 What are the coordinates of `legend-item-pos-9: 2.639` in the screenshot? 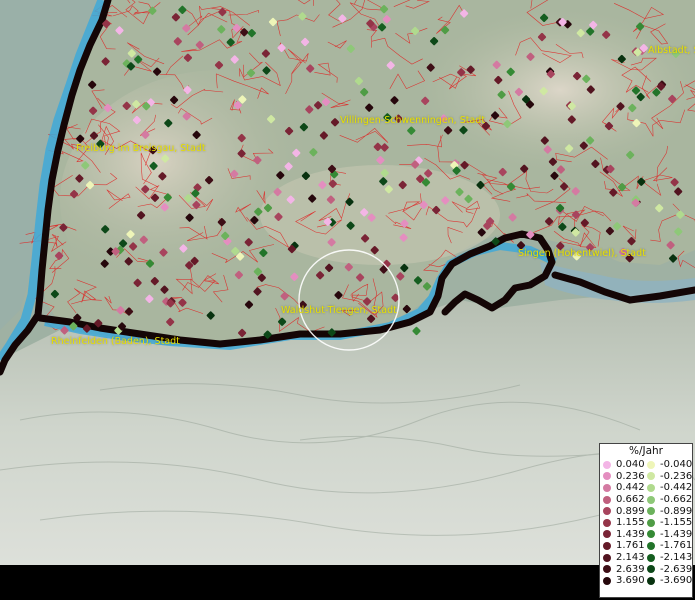 It's located at (625, 569).